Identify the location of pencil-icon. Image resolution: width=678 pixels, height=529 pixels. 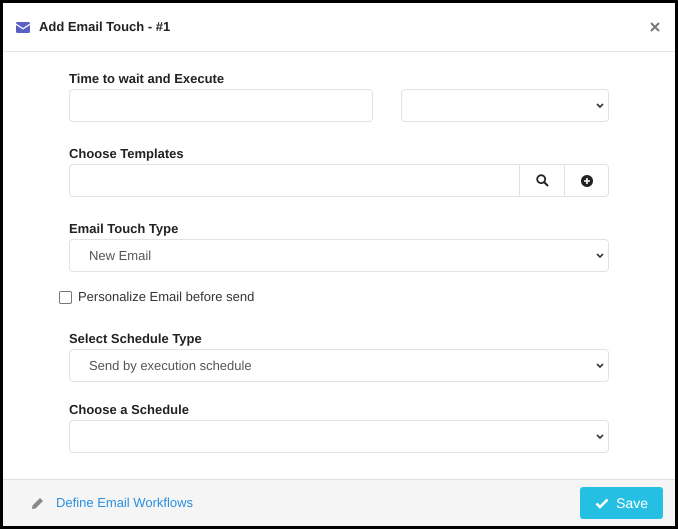
(37, 503).